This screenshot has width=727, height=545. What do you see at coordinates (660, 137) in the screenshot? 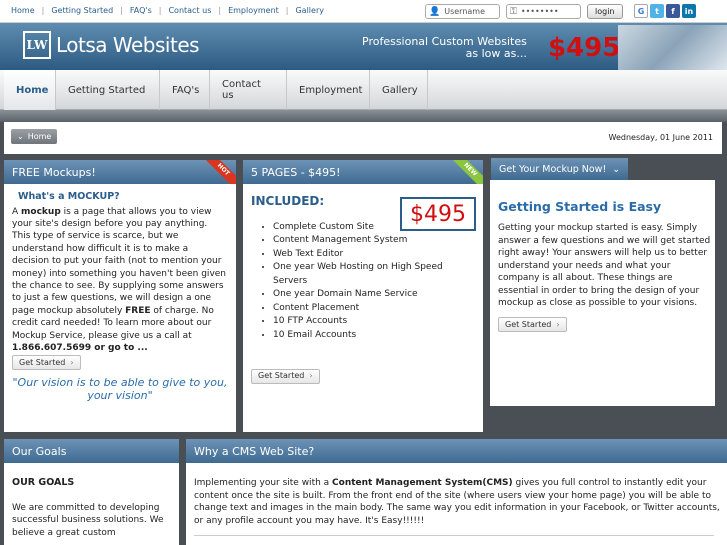
I see `current-date: Wednesday, 01 June 2011` at bounding box center [660, 137].